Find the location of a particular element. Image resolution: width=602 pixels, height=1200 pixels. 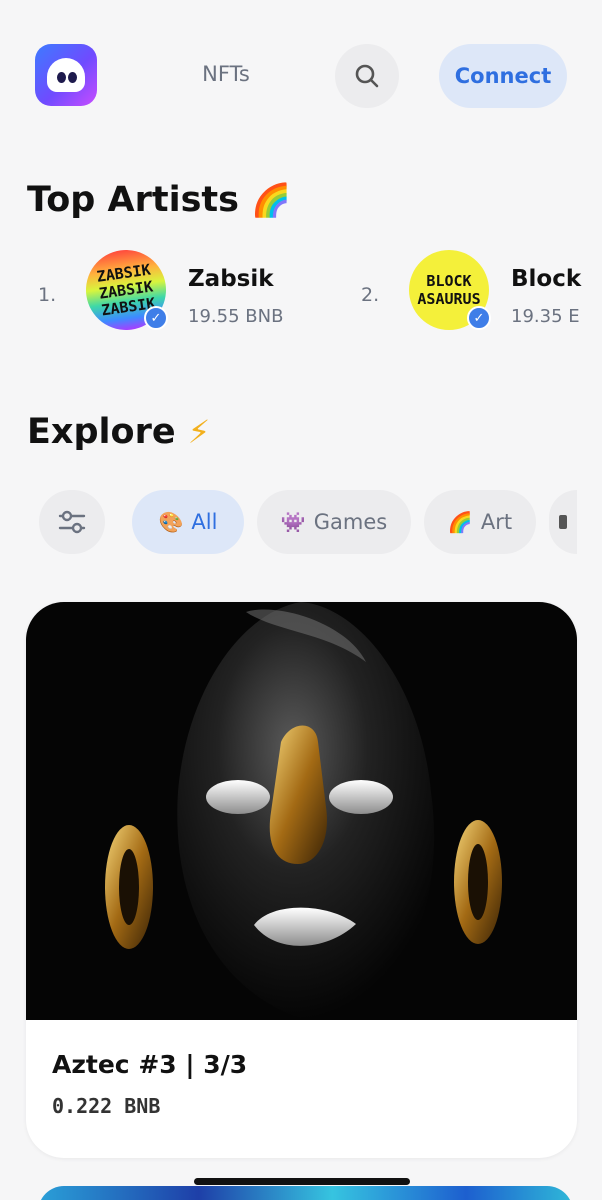

chip-label: All is located at coordinates (204, 522).